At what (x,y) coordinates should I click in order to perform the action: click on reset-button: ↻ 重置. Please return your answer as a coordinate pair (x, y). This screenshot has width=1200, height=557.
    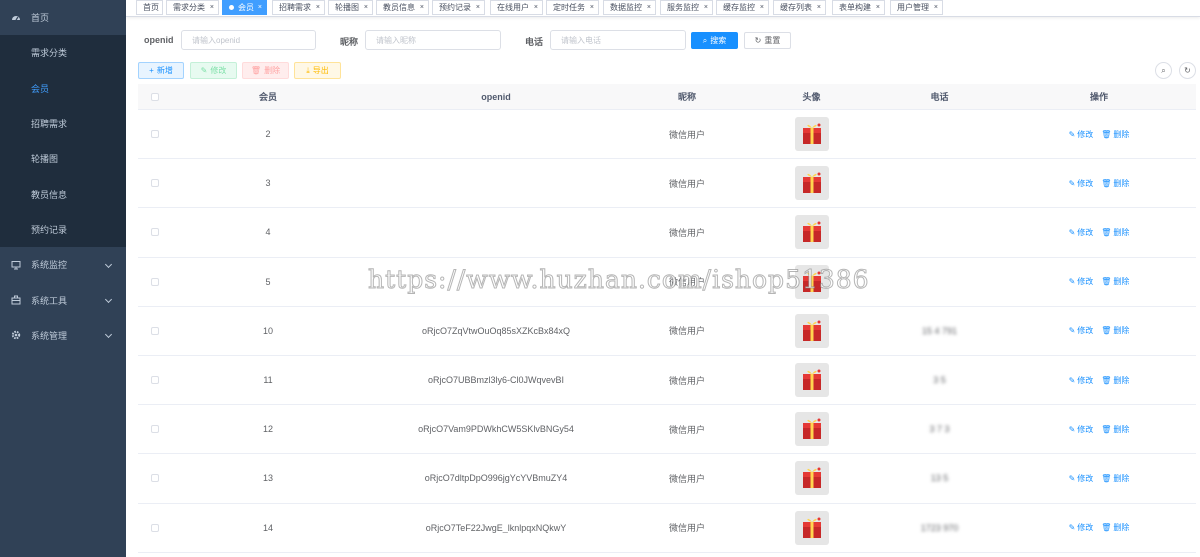
    Looking at the image, I should click on (767, 40).